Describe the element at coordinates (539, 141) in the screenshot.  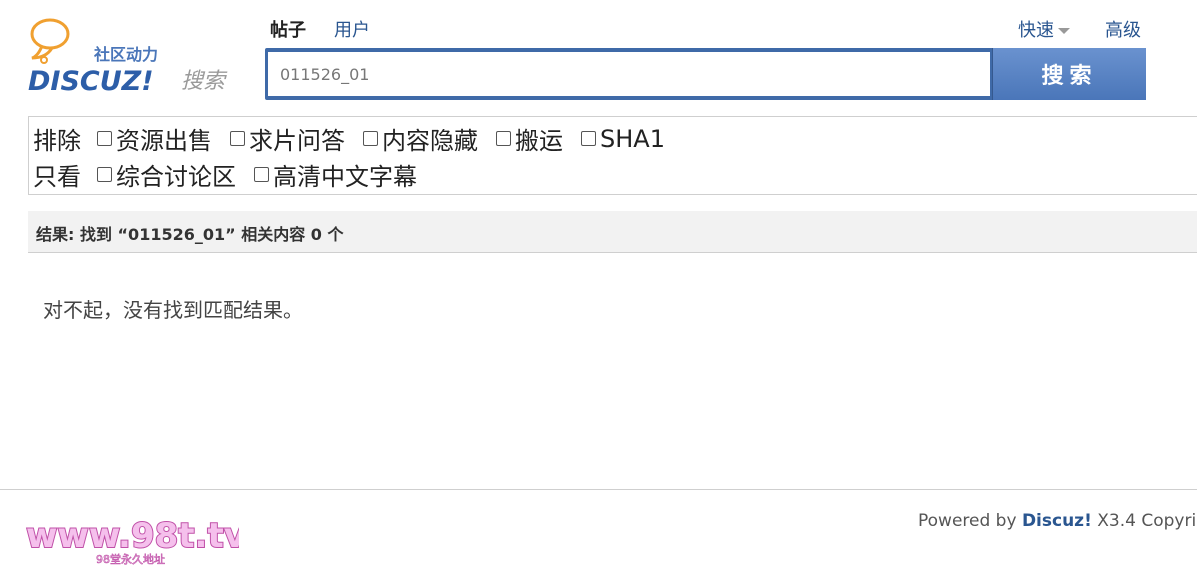
I see `option-label: 搬运` at that location.